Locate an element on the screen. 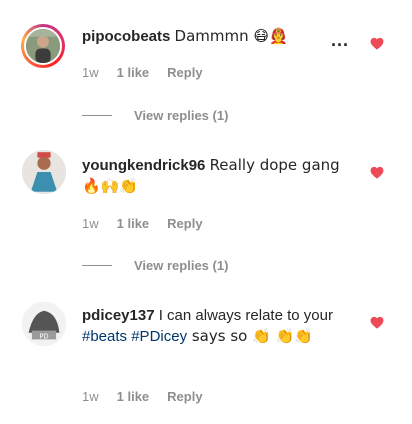 This screenshot has width=412, height=424. username: youngkendrick96 is located at coordinates (143, 165).